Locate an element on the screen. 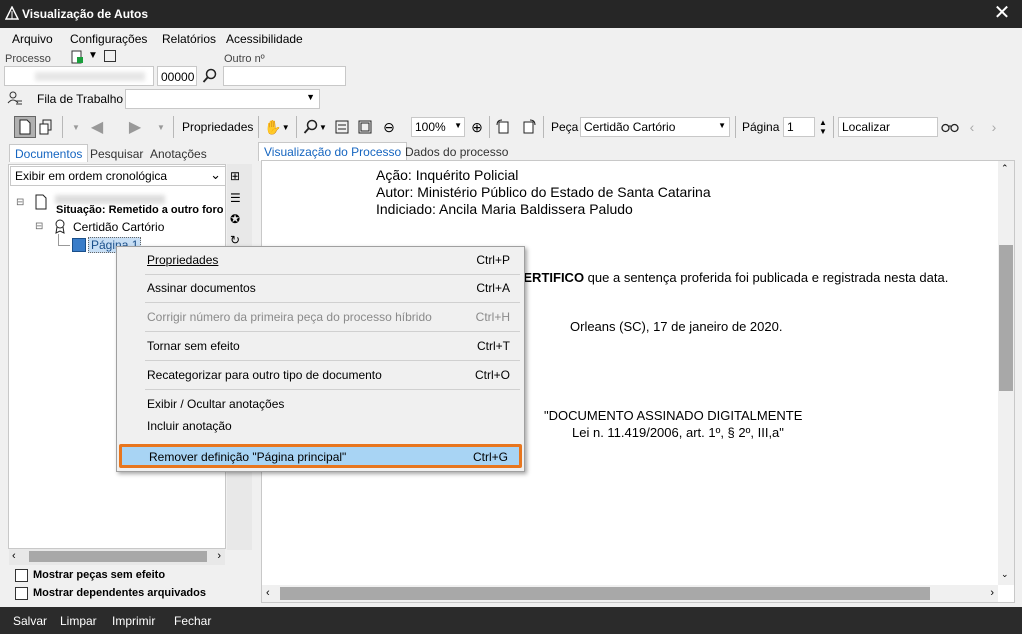  menu-item-propriedades: Propriedades Ctrl+P is located at coordinates (320, 260).